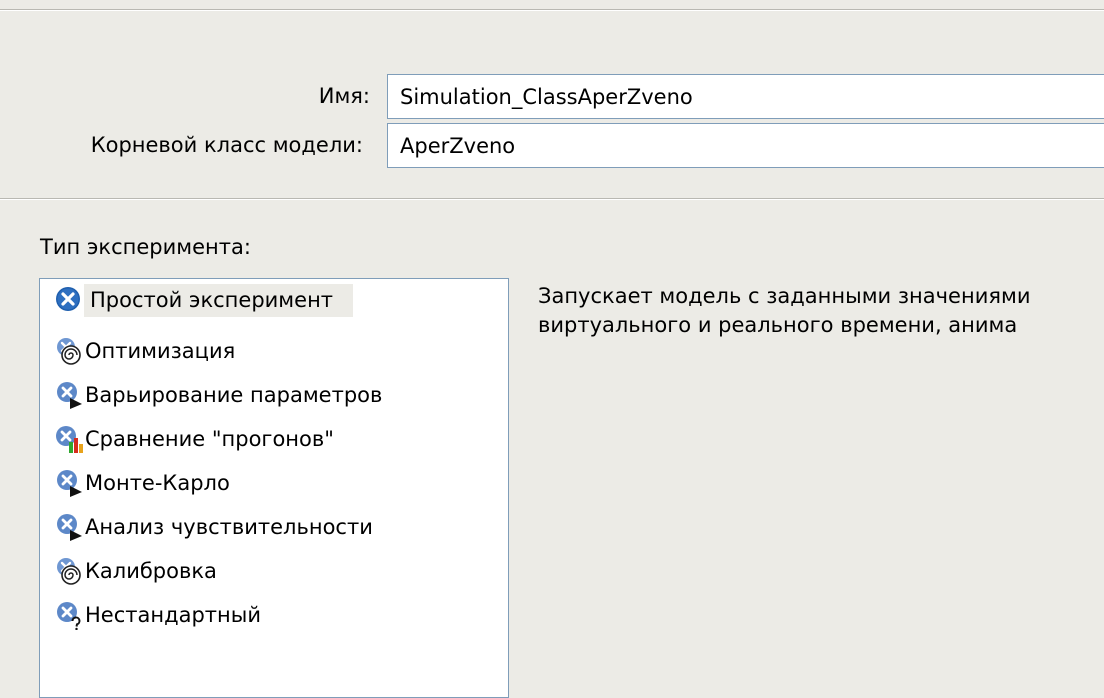 This screenshot has width=1104, height=698. I want to click on experiment-item-label: Анализ чувствительности, so click(229, 526).